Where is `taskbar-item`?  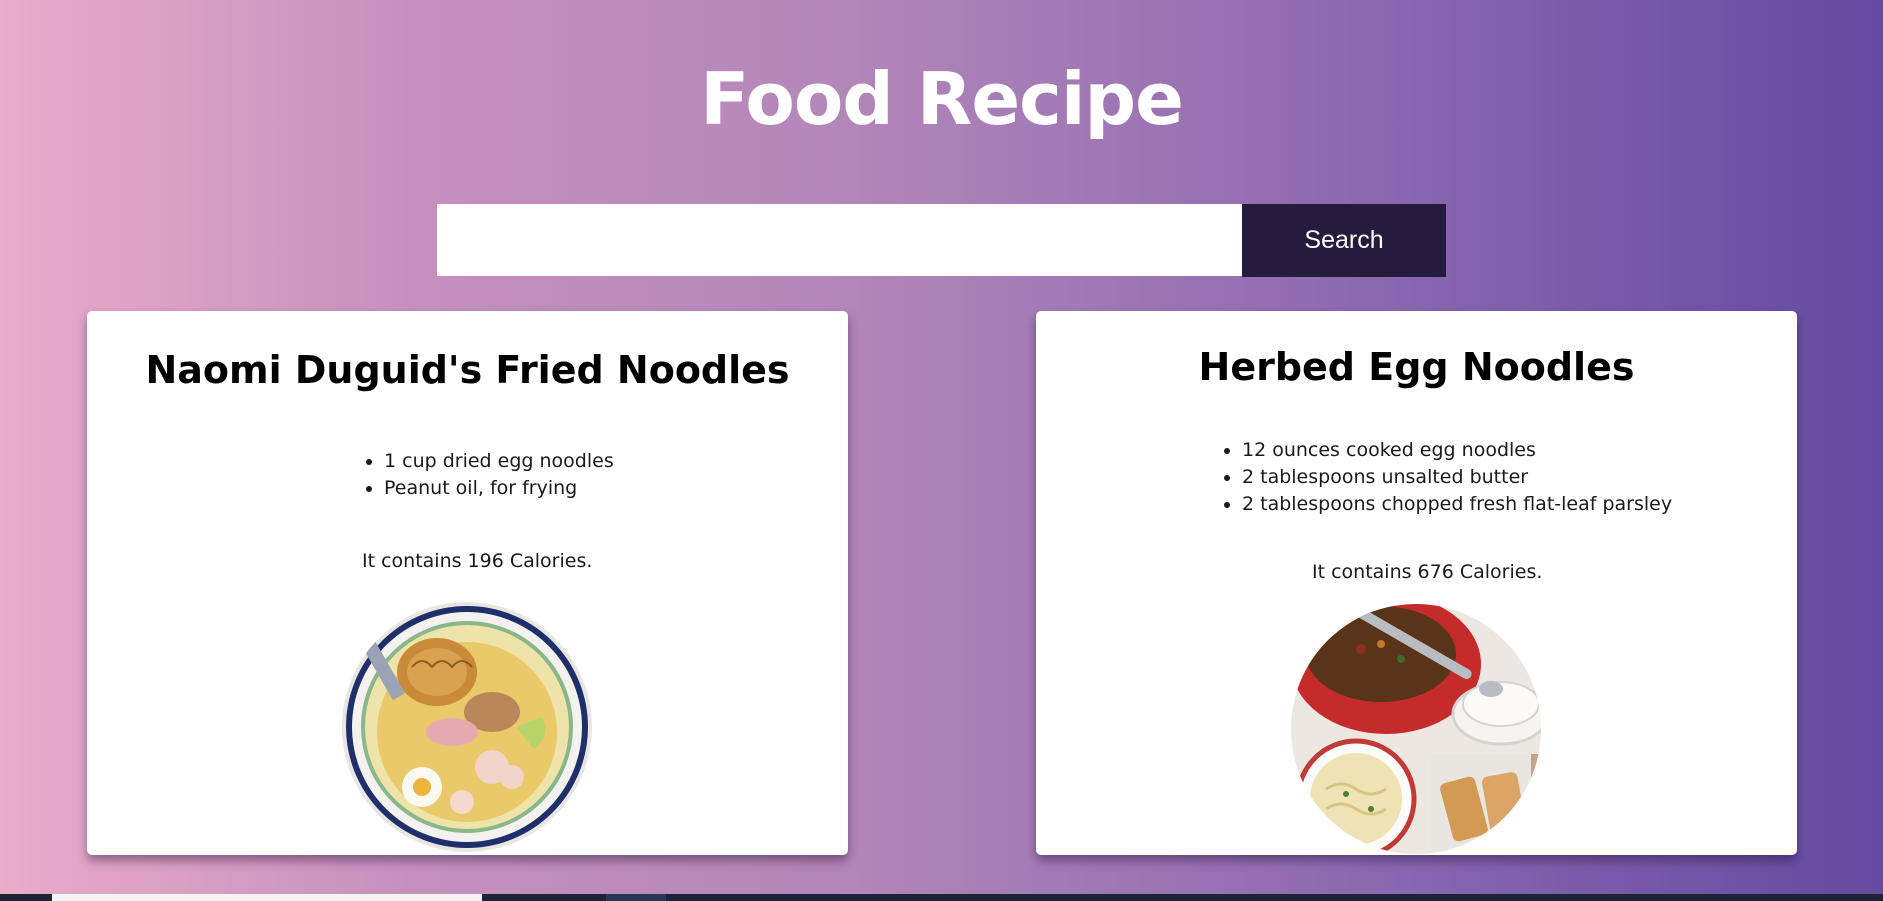 taskbar-item is located at coordinates (636, 897).